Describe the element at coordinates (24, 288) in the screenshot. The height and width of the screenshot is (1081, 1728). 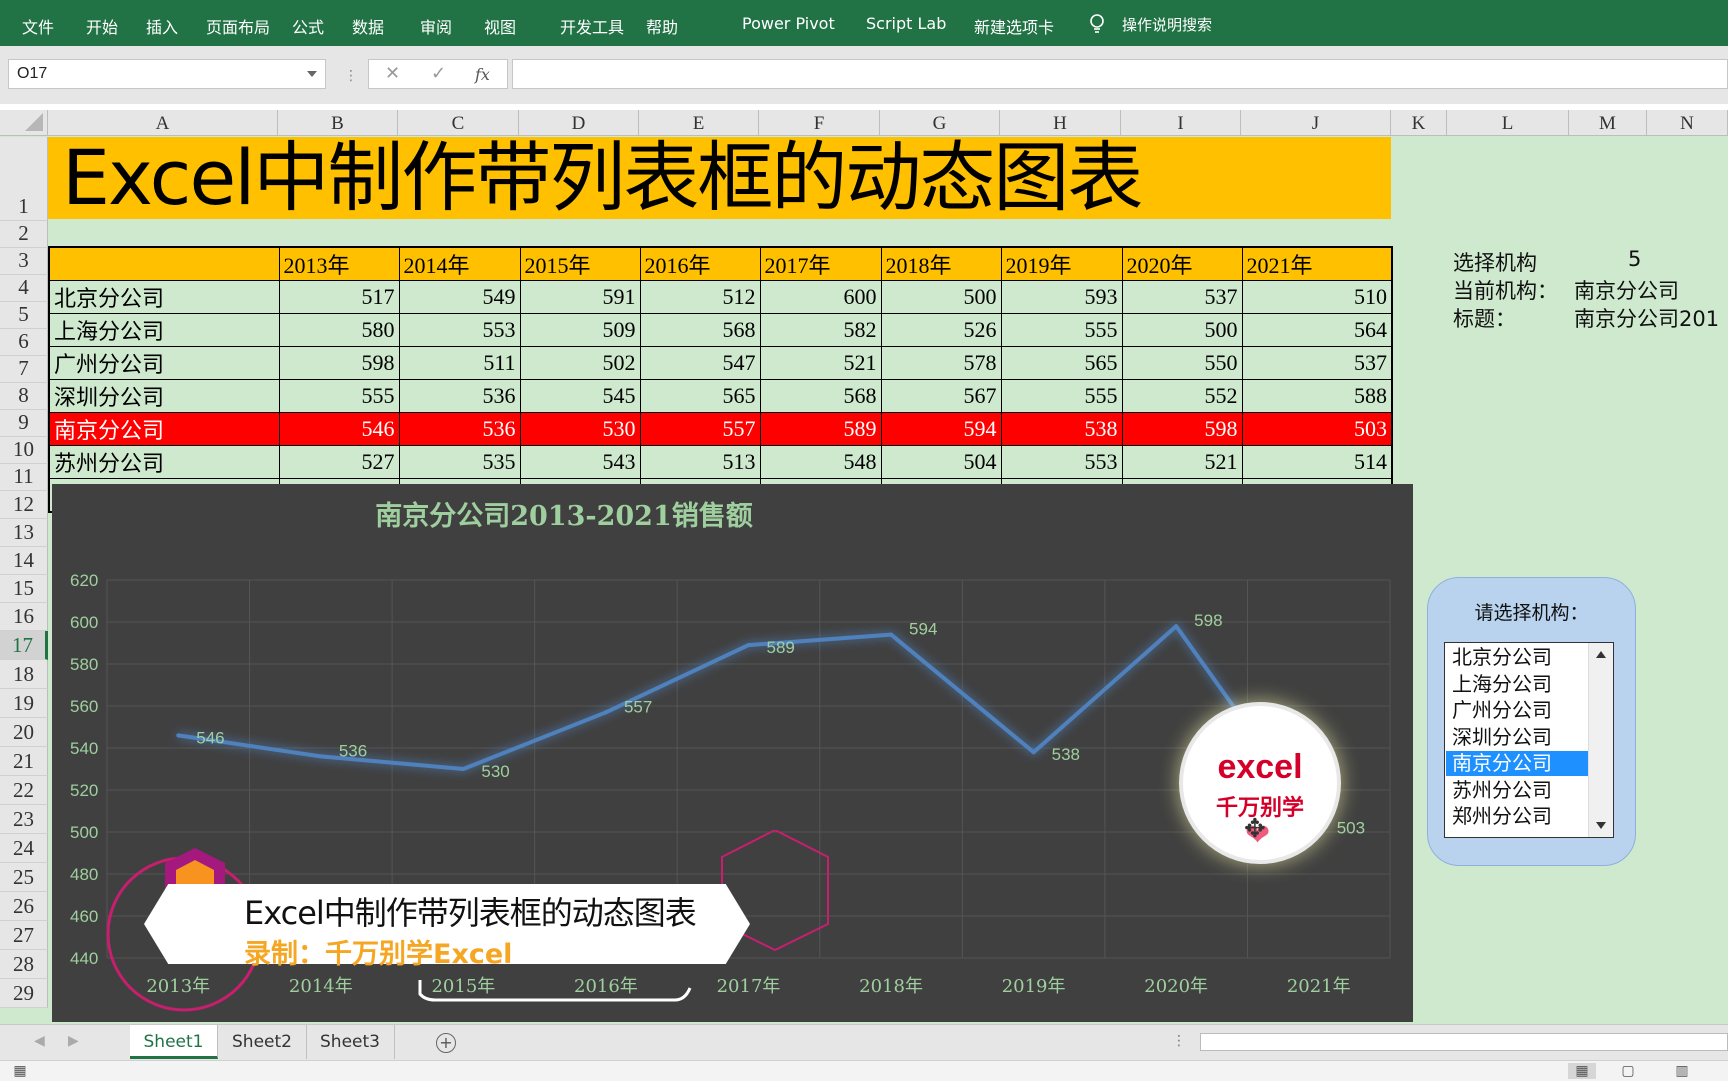
I see `row-header-4: 4` at that location.